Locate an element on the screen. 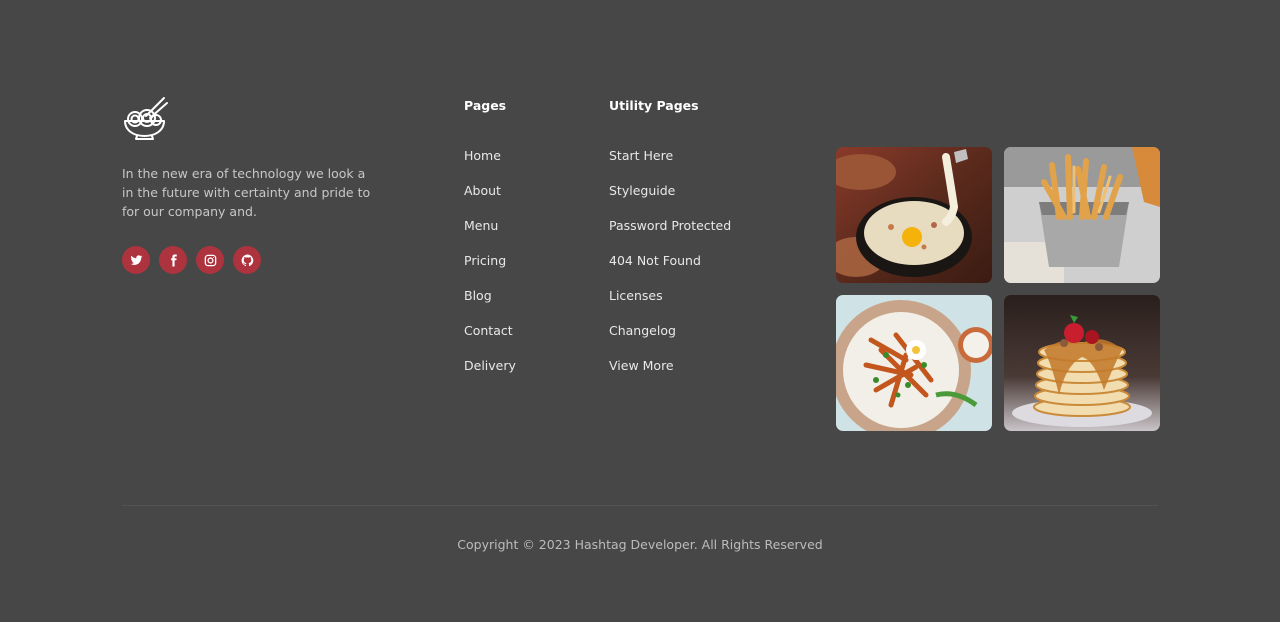 The width and height of the screenshot is (1280, 622). footer-divider is located at coordinates (640, 505).